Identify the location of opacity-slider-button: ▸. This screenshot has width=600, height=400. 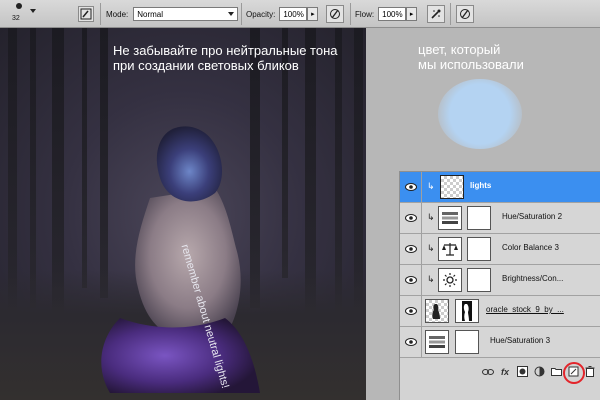
(313, 14).